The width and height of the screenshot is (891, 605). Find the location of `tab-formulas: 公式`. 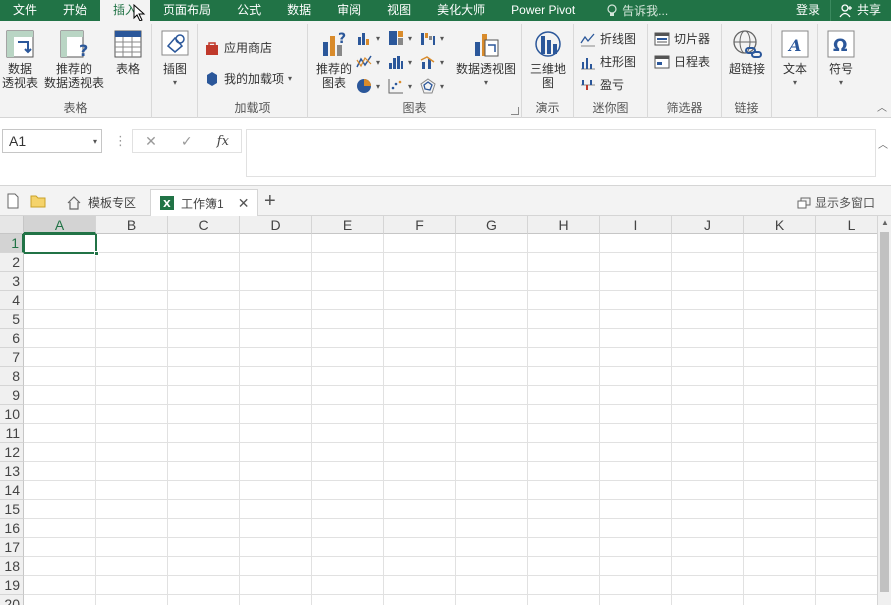

tab-formulas: 公式 is located at coordinates (249, 10).